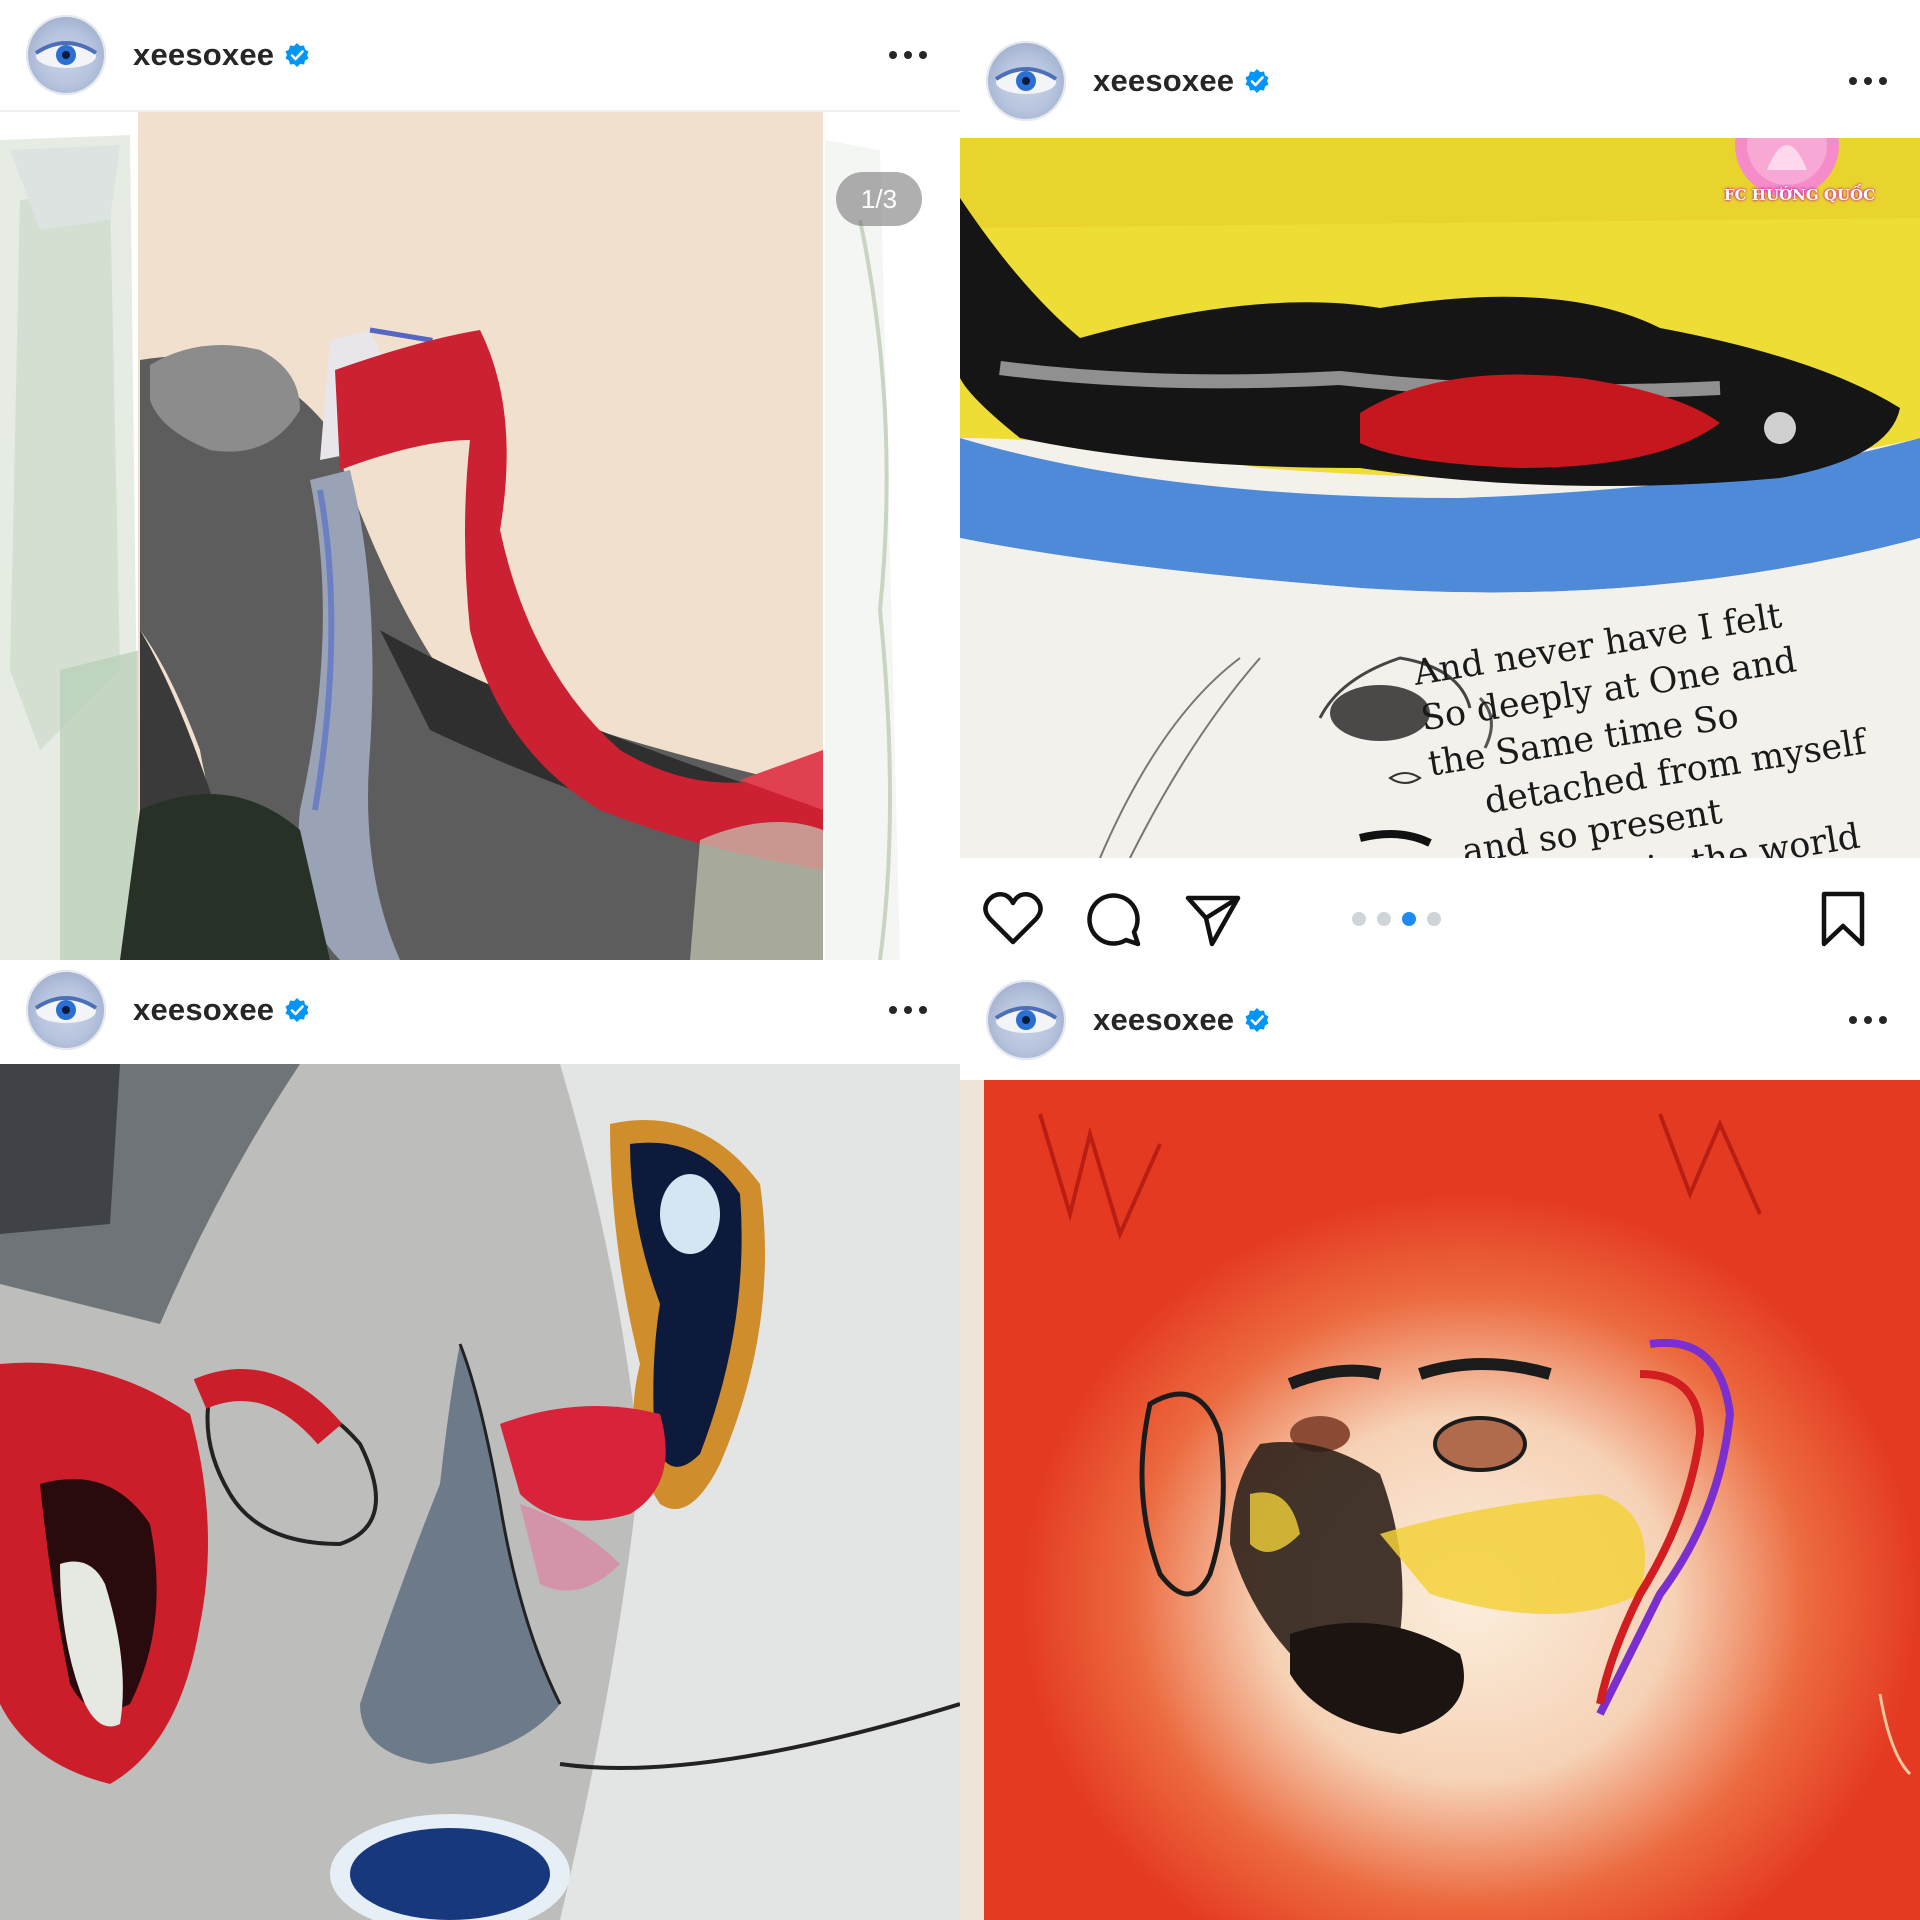 Image resolution: width=1920 pixels, height=1920 pixels. I want to click on watermark-text: FC HƯỚNG QUỐC, so click(1800, 195).